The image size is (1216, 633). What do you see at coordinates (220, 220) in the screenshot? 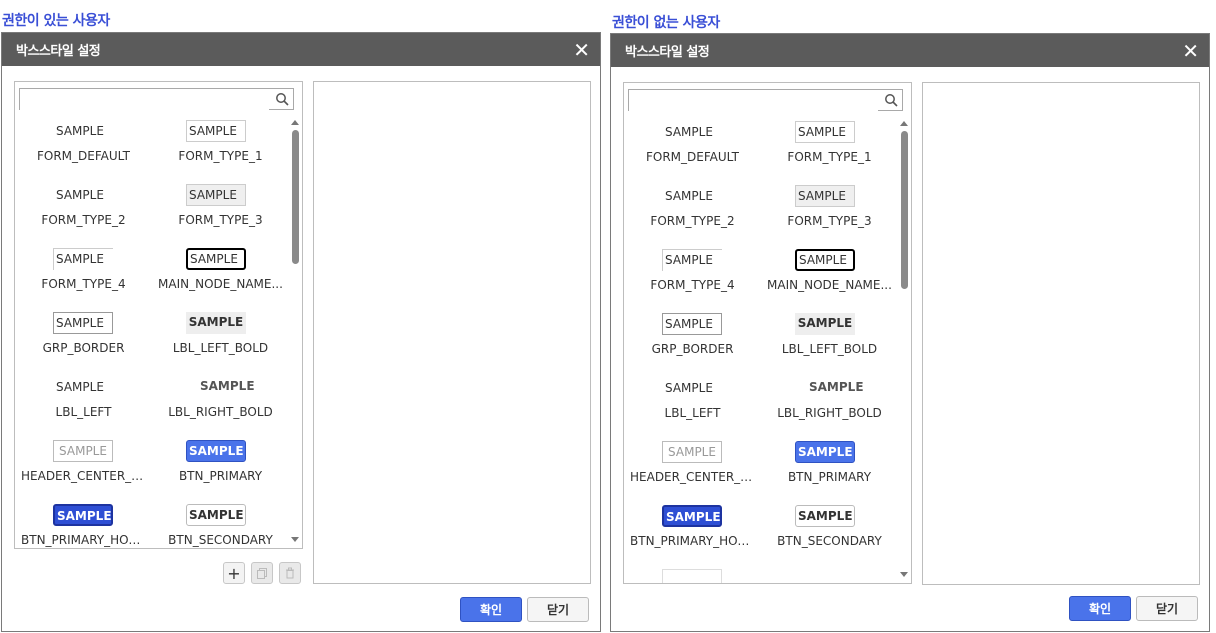
I see `style-name: FORM_TYPE_3` at bounding box center [220, 220].